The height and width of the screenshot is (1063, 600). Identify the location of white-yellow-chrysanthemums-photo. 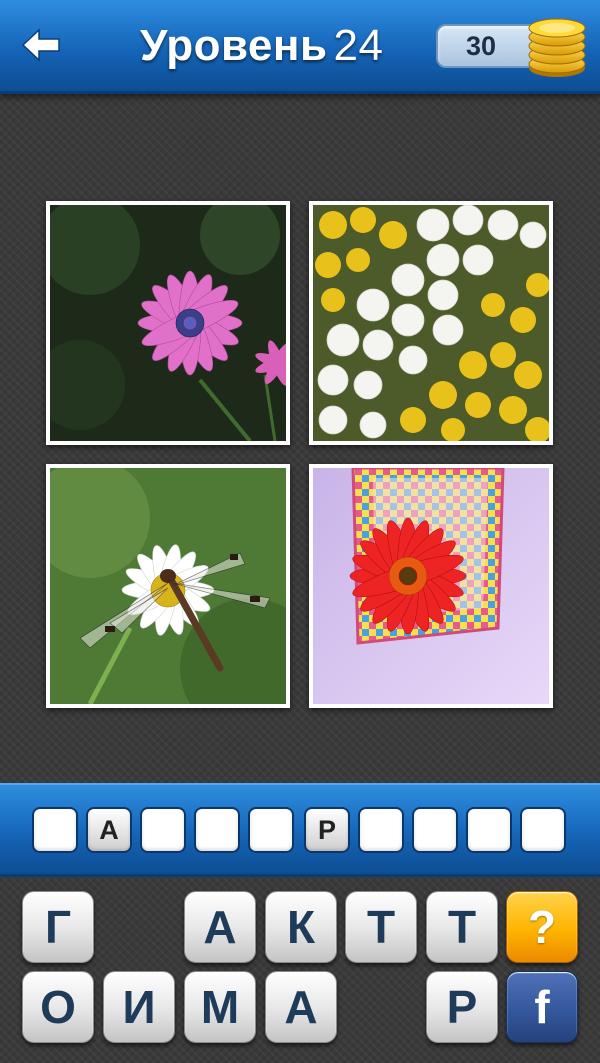
(431, 323).